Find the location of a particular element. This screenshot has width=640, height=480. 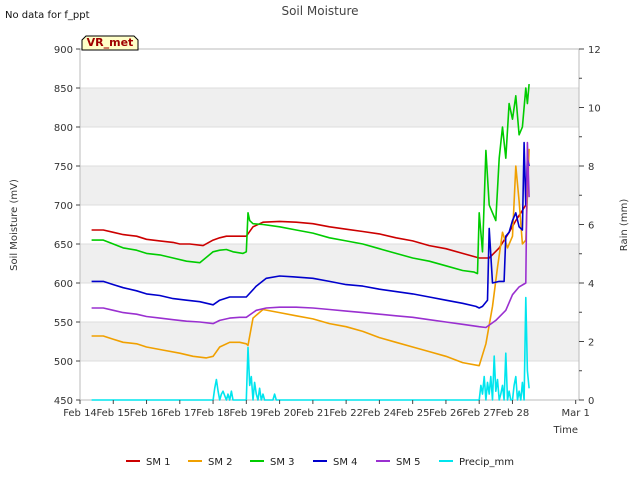

legend-label: SM 3 is located at coordinates (282, 462).